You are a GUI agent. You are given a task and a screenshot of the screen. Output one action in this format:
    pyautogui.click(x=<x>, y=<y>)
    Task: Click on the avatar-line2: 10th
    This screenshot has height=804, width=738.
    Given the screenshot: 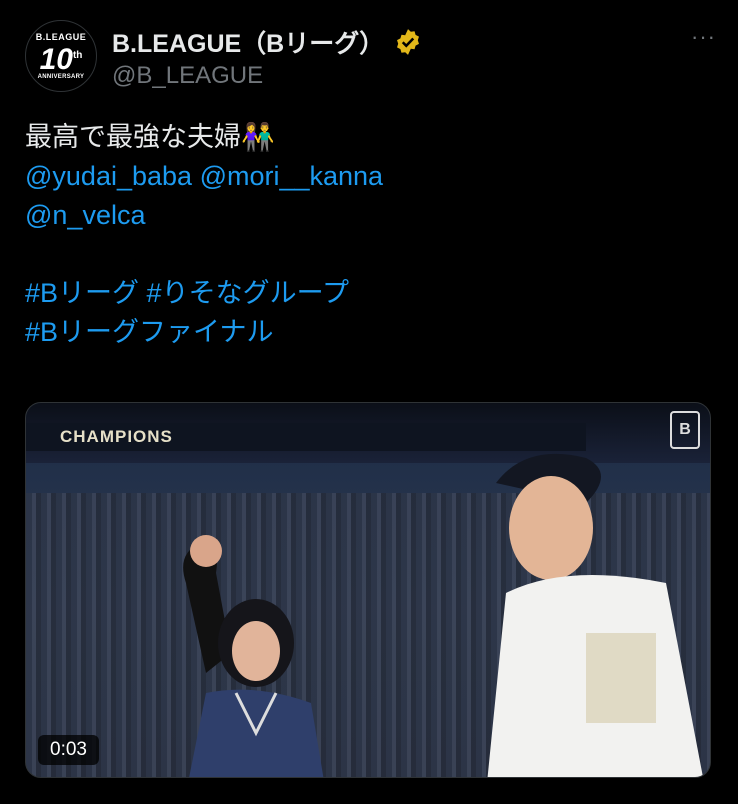 What is the action you would take?
    pyautogui.click(x=61, y=59)
    